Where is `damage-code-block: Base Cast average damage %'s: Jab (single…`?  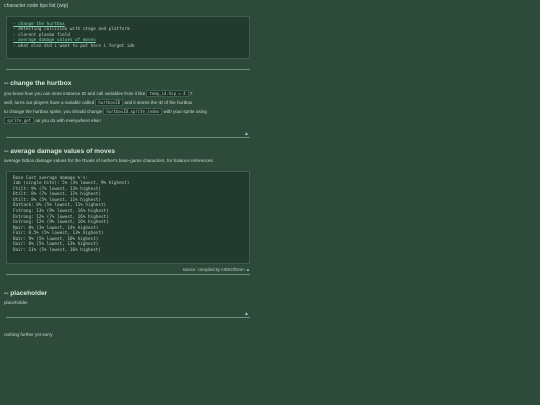 damage-code-block: Base Cast average damage %'s: Jab (single… is located at coordinates (128, 217).